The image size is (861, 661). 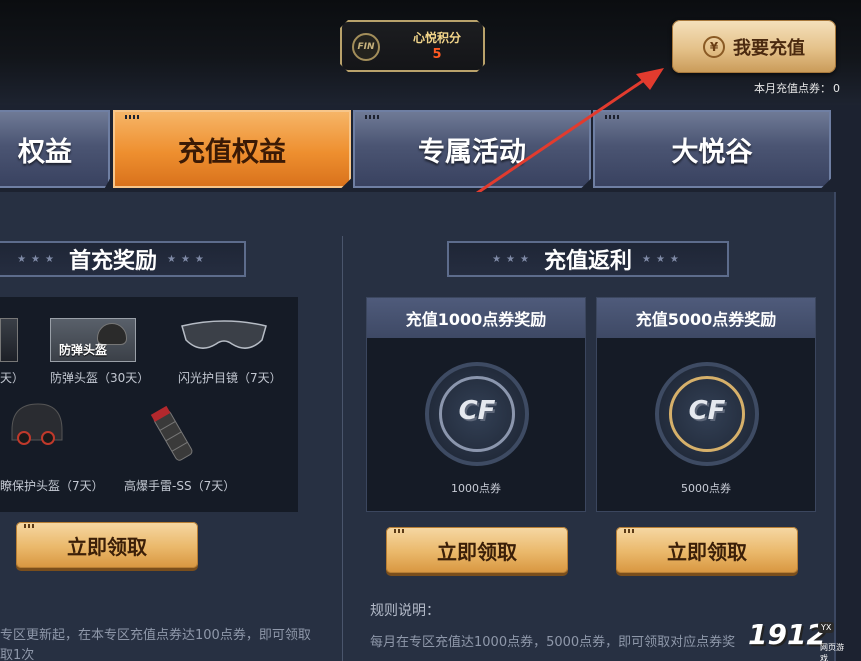 I want to click on rebate-5000-claim-button: 立即领取, so click(x=707, y=550).